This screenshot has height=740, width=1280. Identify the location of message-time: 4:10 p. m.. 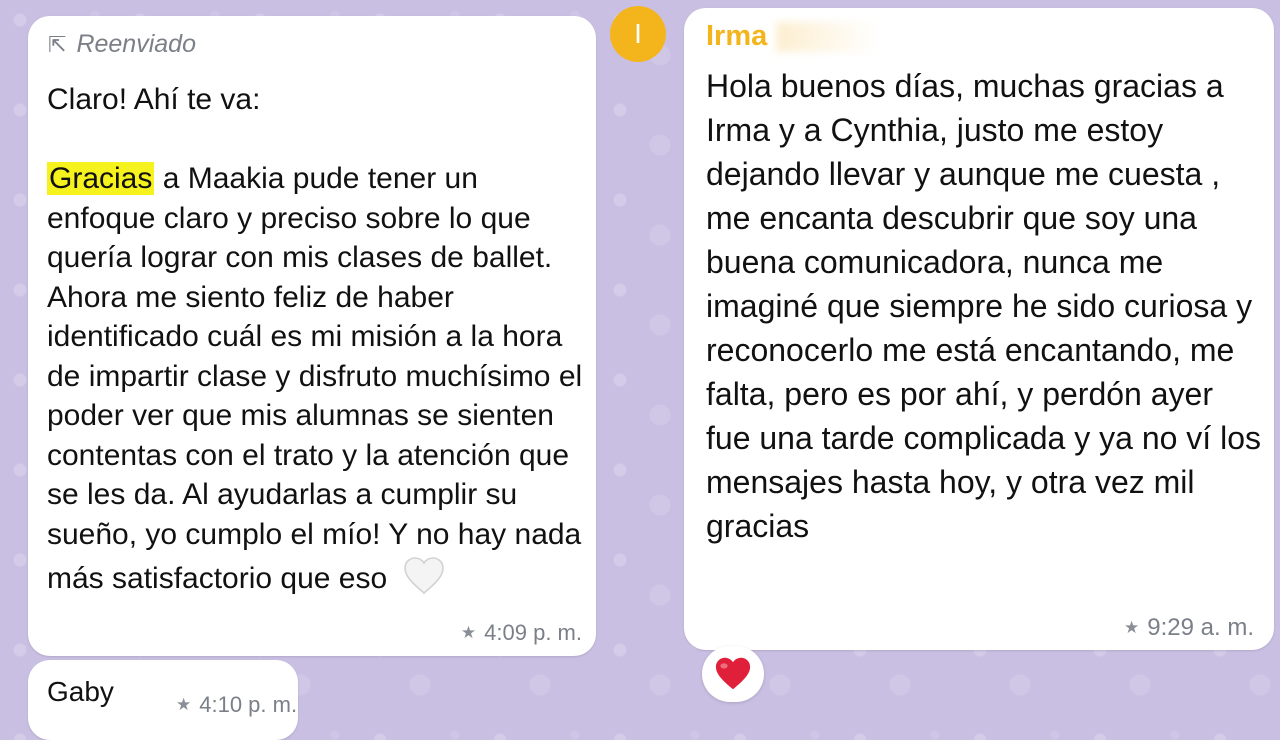
(248, 704).